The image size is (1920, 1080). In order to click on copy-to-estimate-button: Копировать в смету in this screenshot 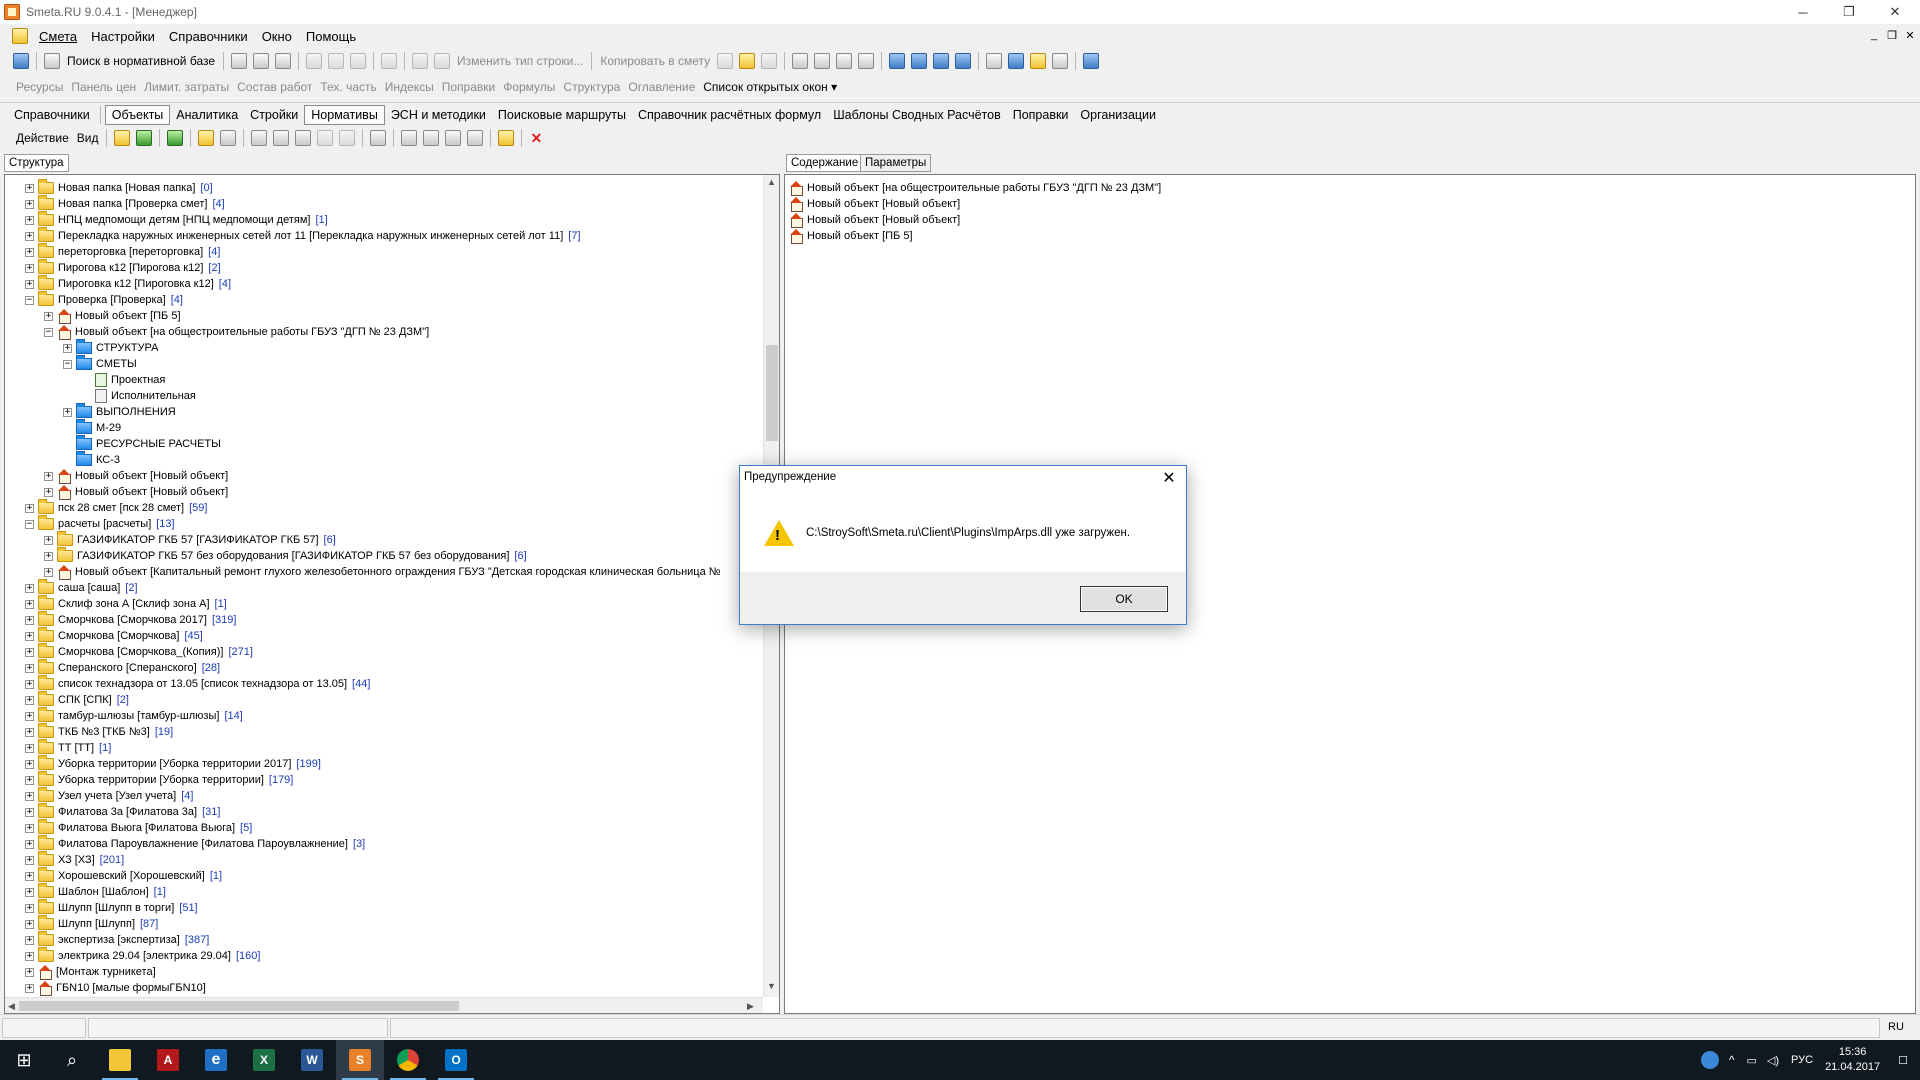, I will do `click(655, 61)`.